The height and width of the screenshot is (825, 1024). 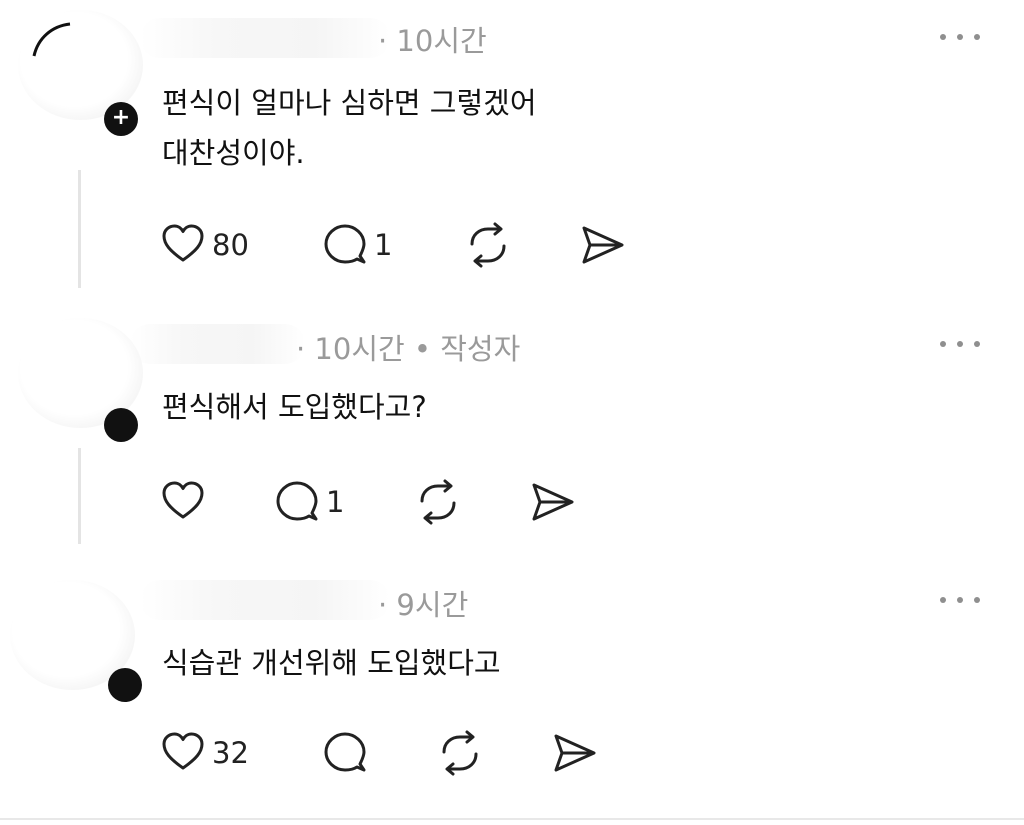 What do you see at coordinates (408, 347) in the screenshot?
I see `post-time: · 10시간 • 작성자` at bounding box center [408, 347].